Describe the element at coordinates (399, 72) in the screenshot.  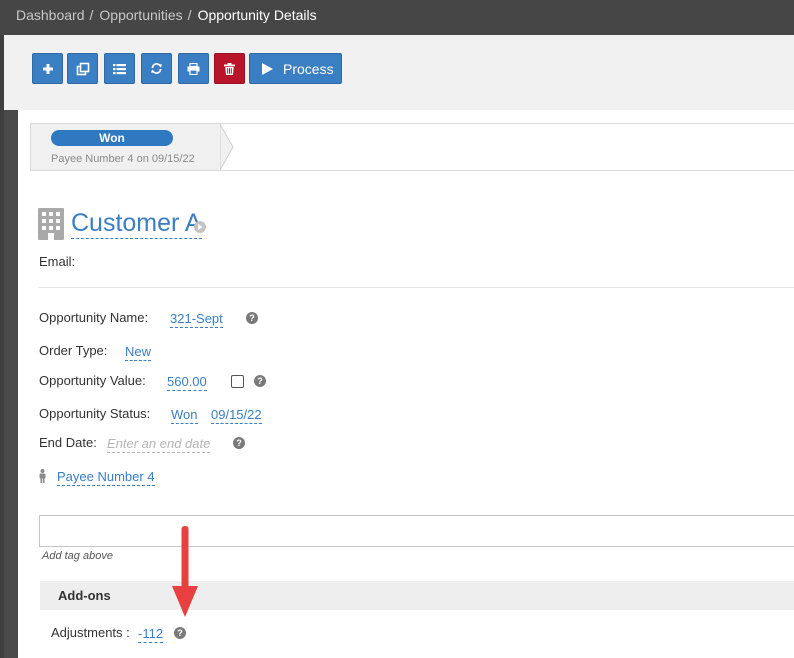
I see `toolbar: Process` at that location.